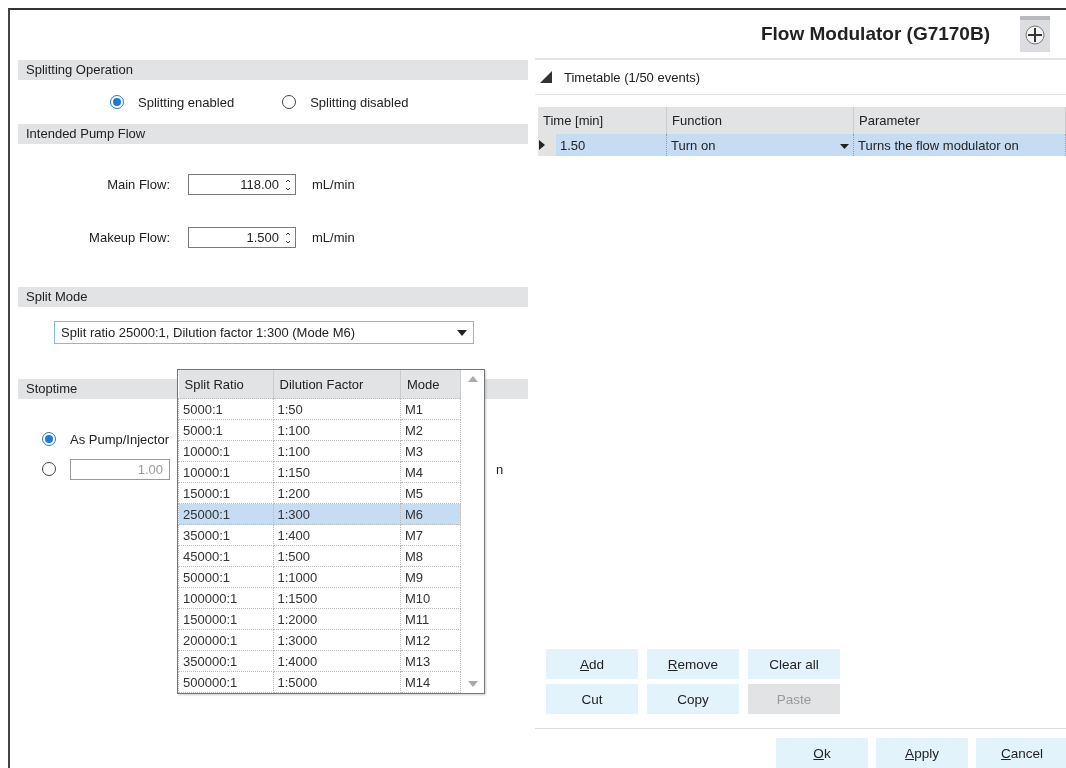 This screenshot has width=1066, height=768. I want to click on list-cell: 1:1500, so click(337, 598).